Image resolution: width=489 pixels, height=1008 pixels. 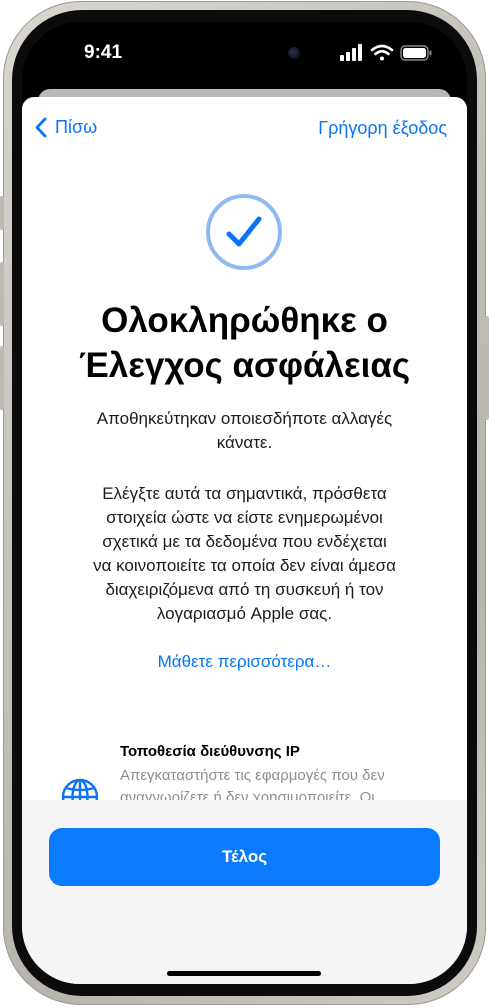 What do you see at coordinates (244, 517) in the screenshot?
I see `text-line: στοιχεία ώστε να είστε ενημερωμένοι` at bounding box center [244, 517].